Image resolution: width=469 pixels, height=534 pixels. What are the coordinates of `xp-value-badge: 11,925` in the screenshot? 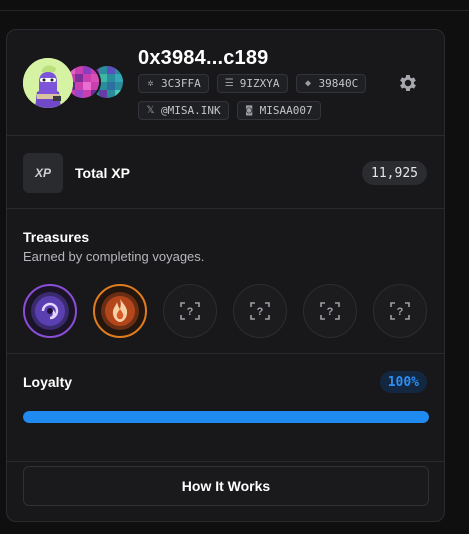 It's located at (394, 173).